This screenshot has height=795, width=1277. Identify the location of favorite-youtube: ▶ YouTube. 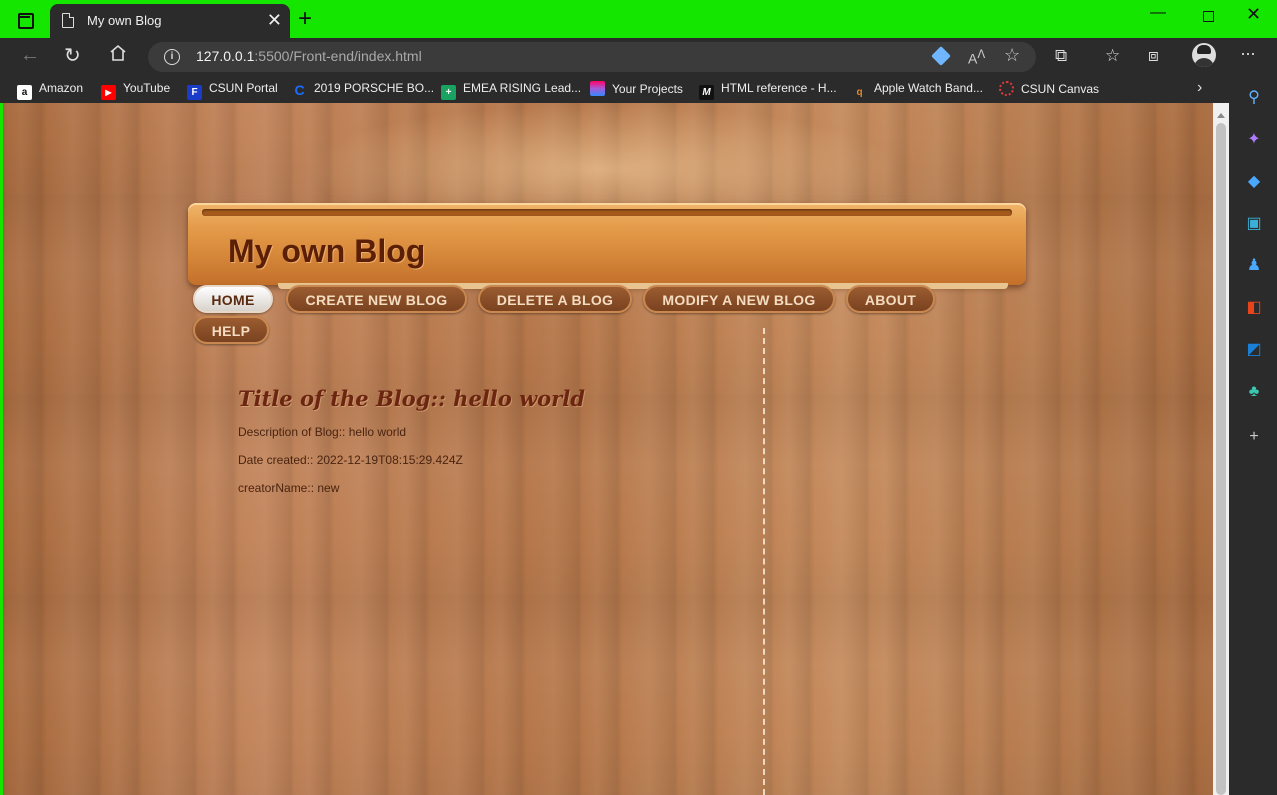
(135, 90).